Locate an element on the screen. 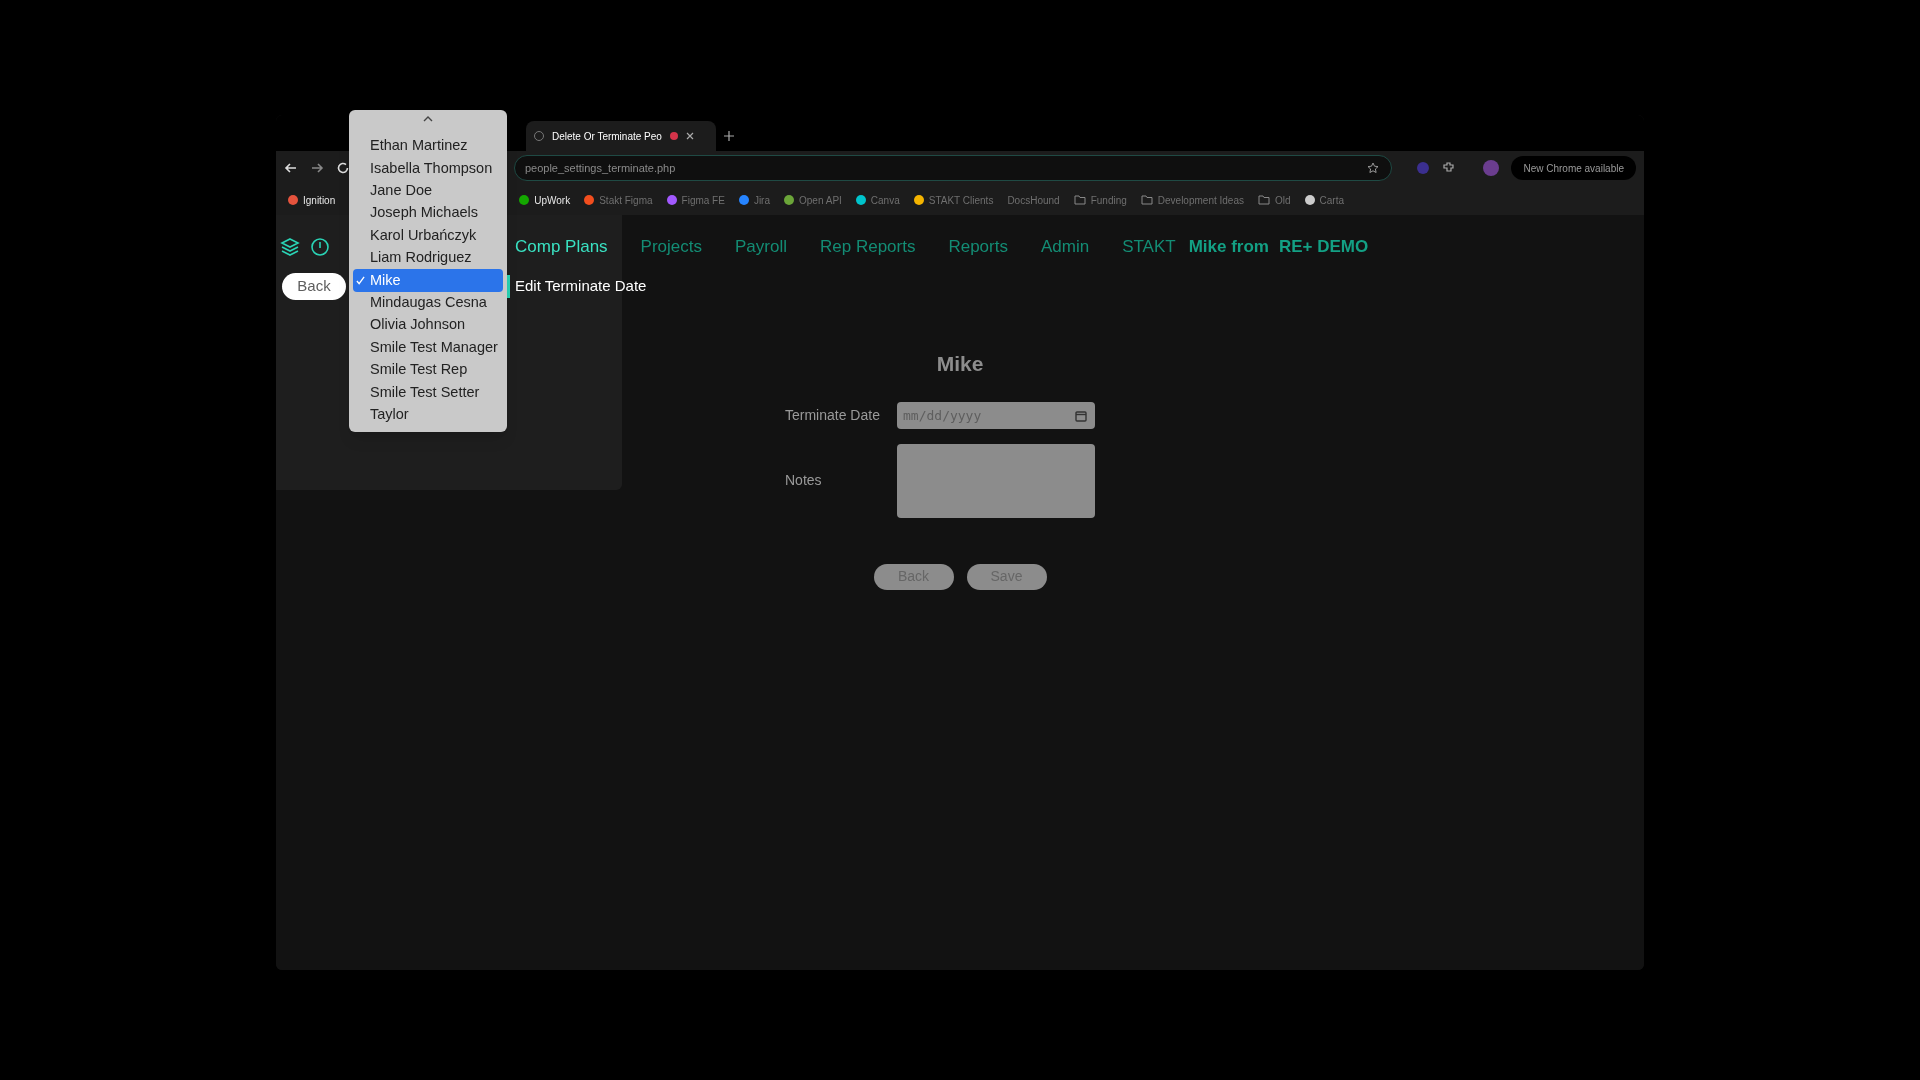  bookmark: Old is located at coordinates (1274, 200).